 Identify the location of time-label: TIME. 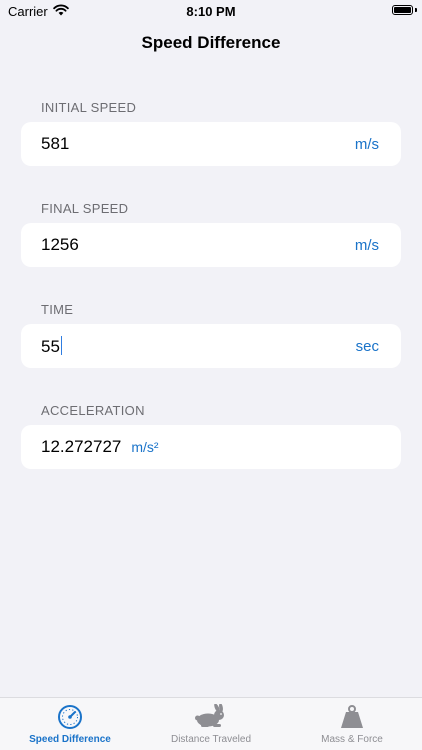
(57, 309).